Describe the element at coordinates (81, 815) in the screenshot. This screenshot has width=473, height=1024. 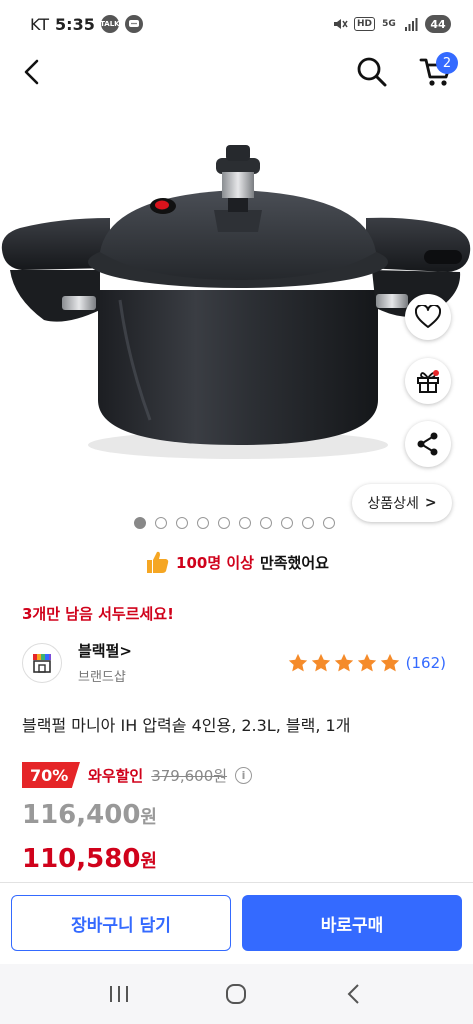
I see `sale-price-value: 116,400` at that location.